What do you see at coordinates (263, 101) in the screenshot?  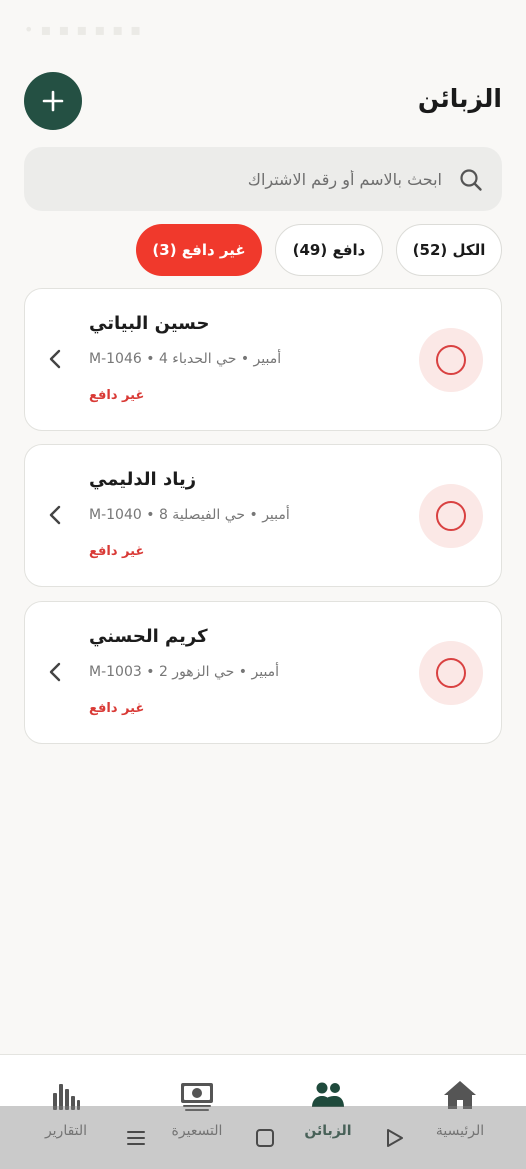 I see `header: الزبائن` at bounding box center [263, 101].